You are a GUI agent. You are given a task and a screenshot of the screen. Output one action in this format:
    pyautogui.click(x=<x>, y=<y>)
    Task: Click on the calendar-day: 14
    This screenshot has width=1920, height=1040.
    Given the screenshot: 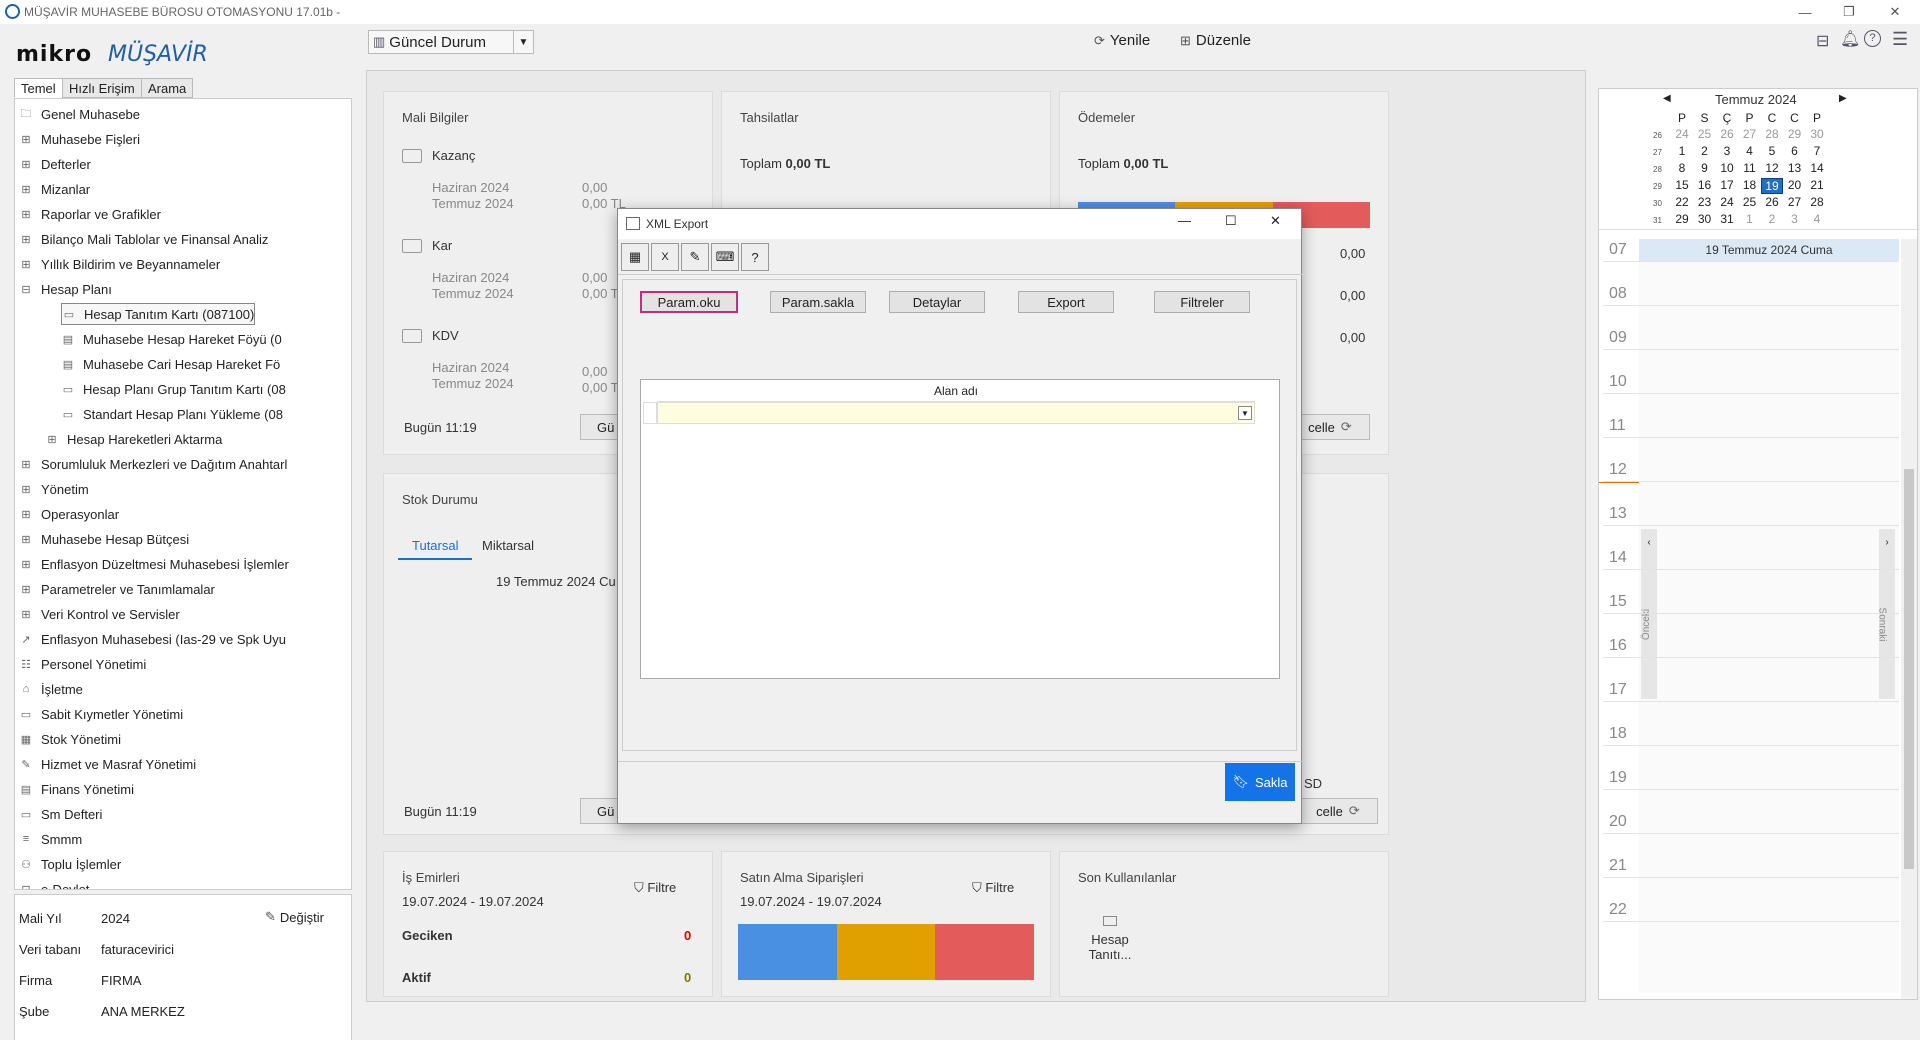 What is the action you would take?
    pyautogui.click(x=1817, y=168)
    